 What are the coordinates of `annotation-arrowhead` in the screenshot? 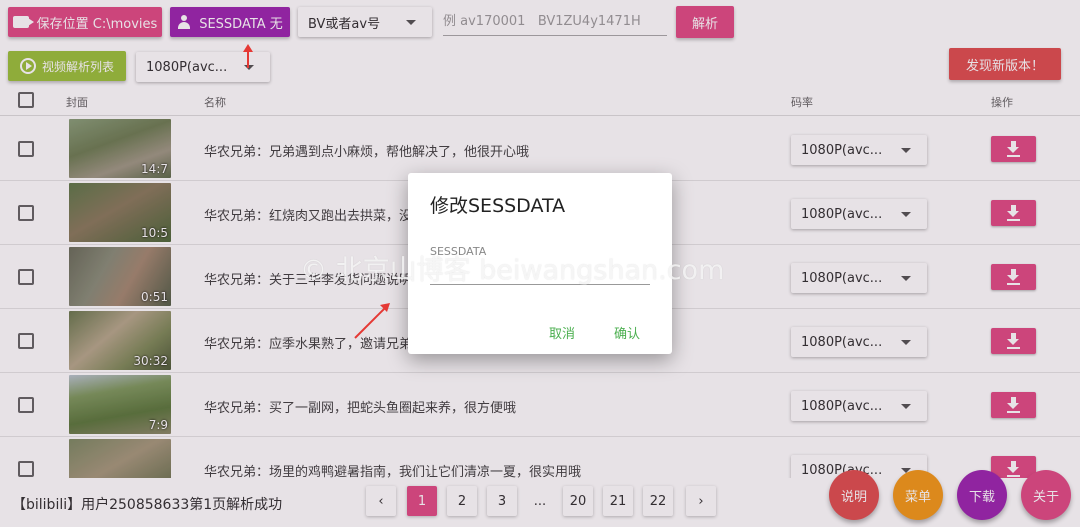 It's located at (248, 48).